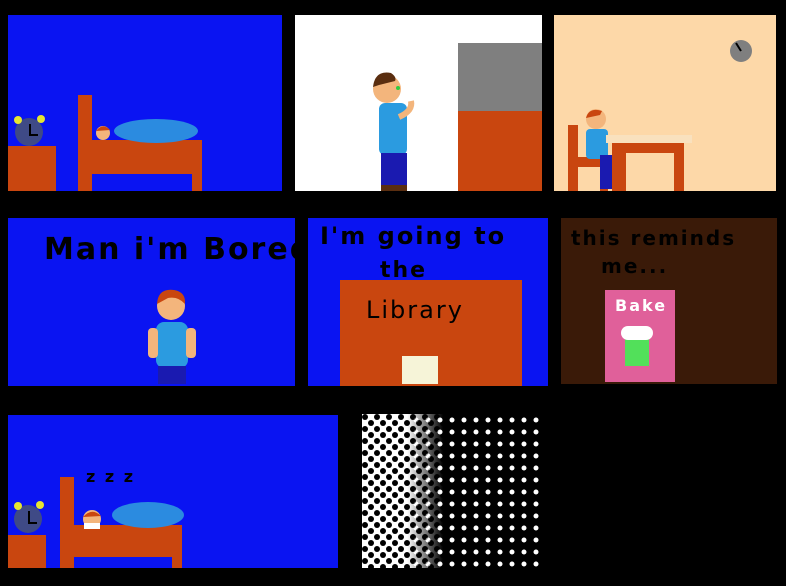 Image resolution: width=786 pixels, height=586 pixels. What do you see at coordinates (420, 370) in the screenshot?
I see `library-door` at bounding box center [420, 370].